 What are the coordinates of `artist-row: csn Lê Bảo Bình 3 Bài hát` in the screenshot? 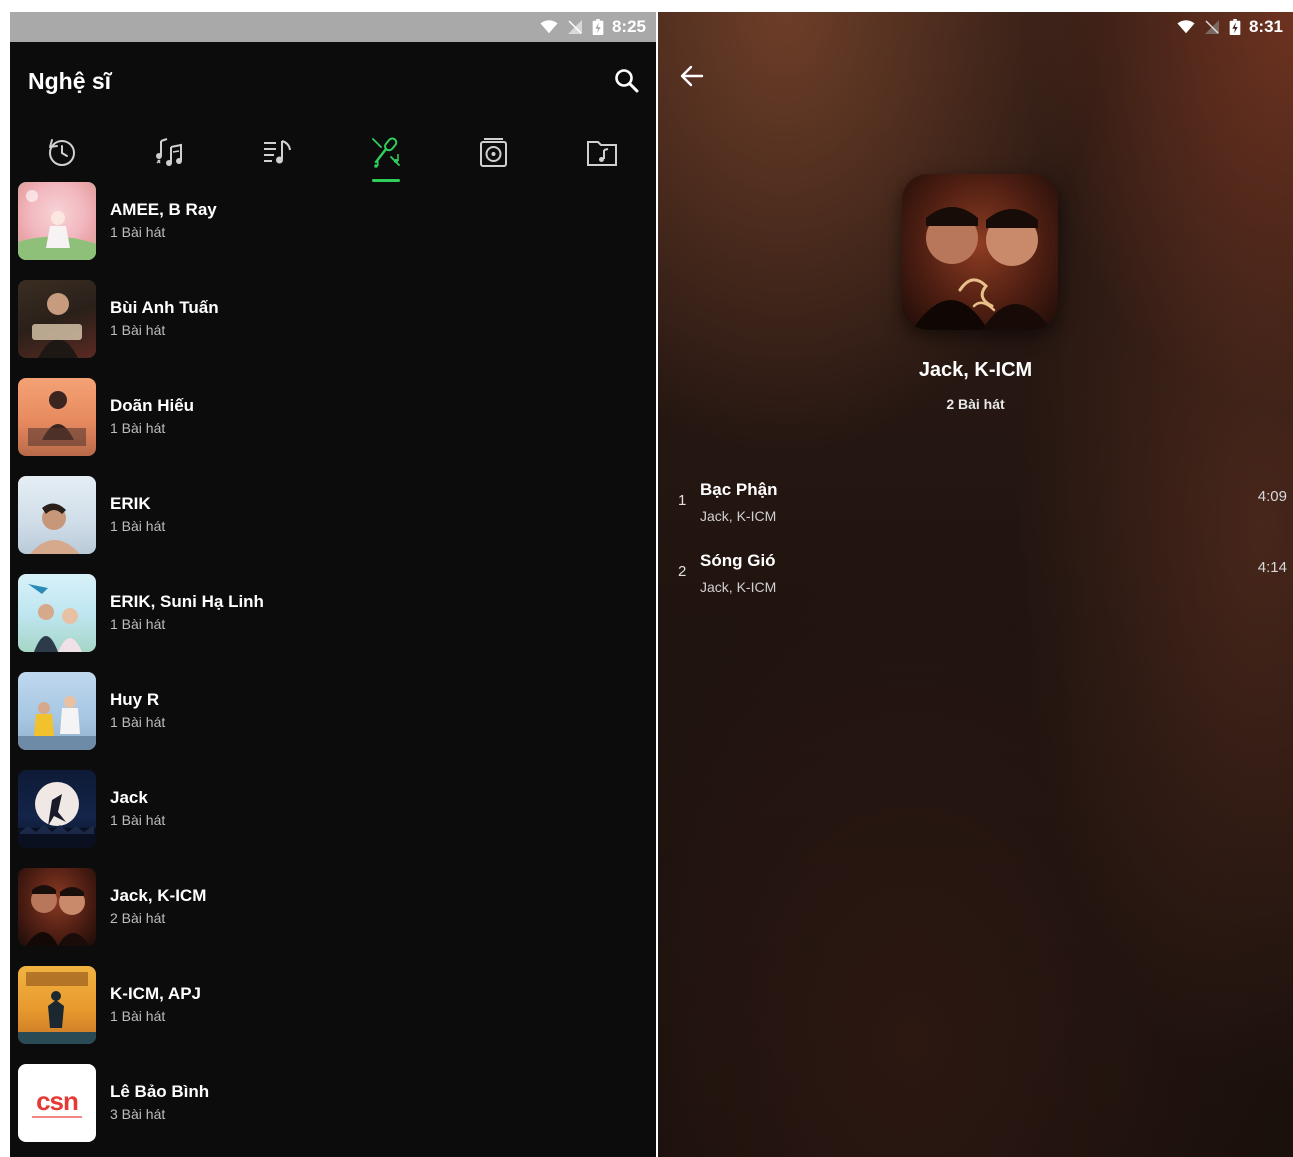 It's located at (333, 1109).